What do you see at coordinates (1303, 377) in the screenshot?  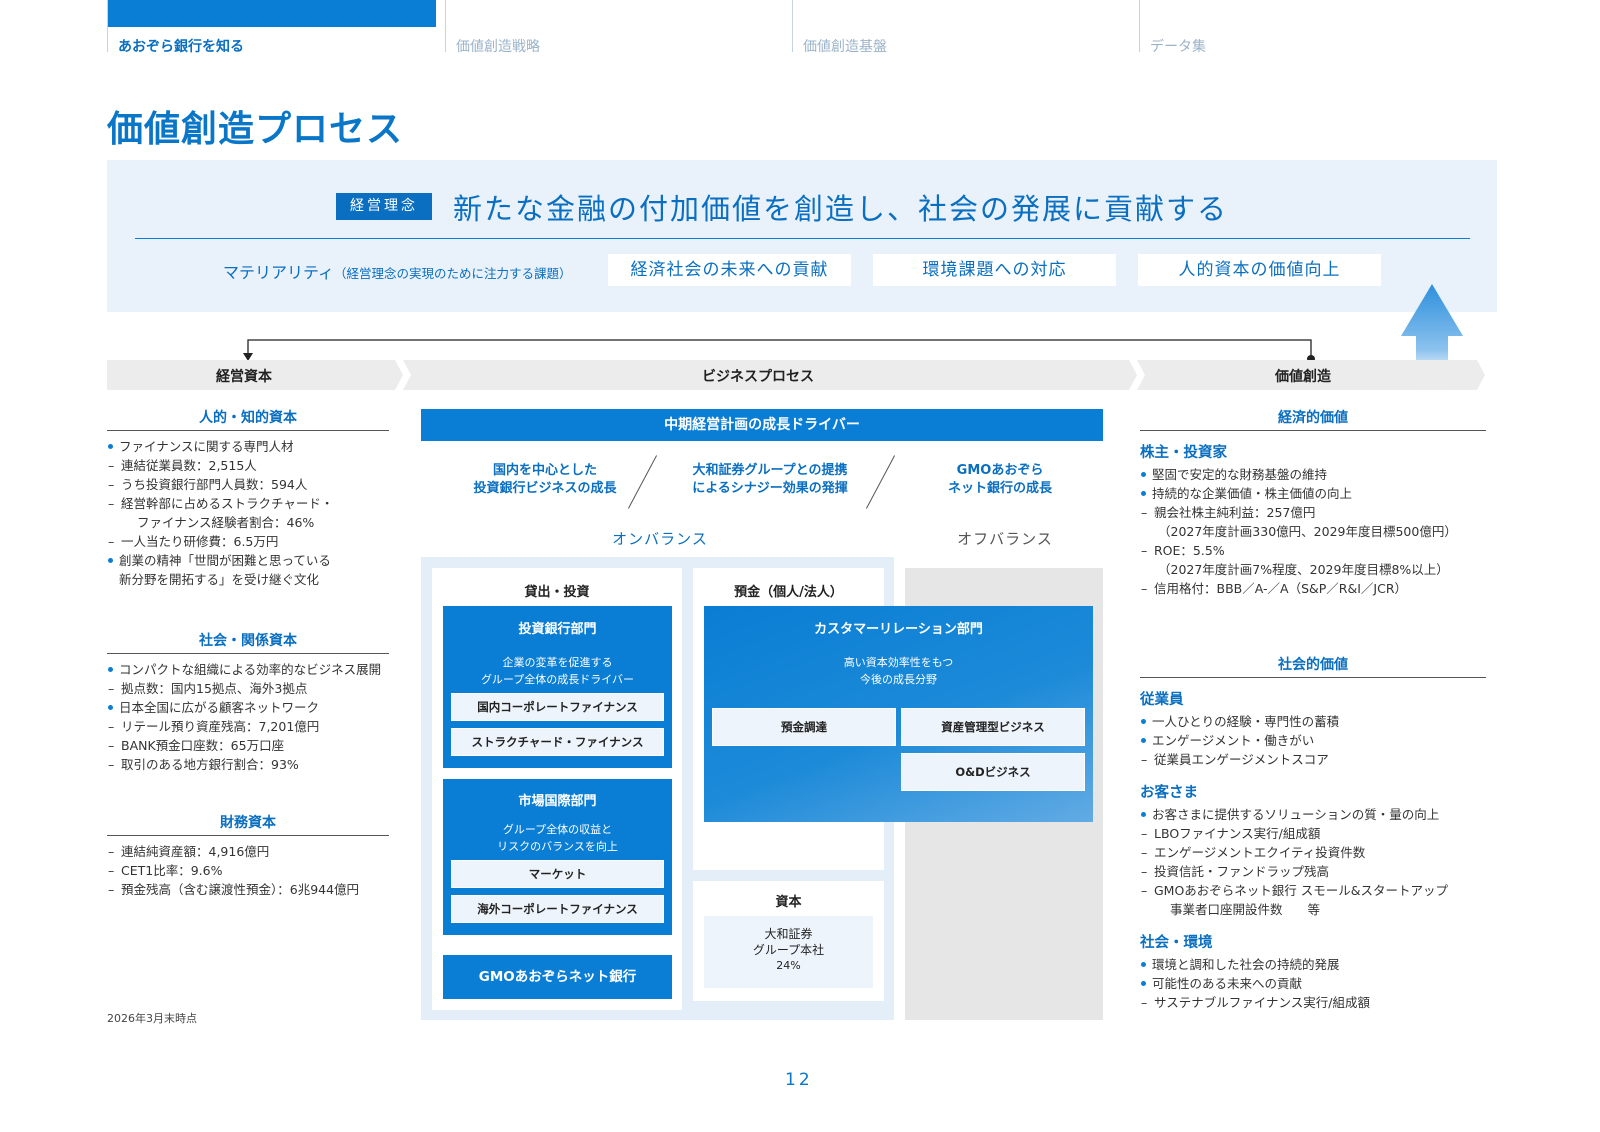 I see `flow-value-label: 価値創造` at bounding box center [1303, 377].